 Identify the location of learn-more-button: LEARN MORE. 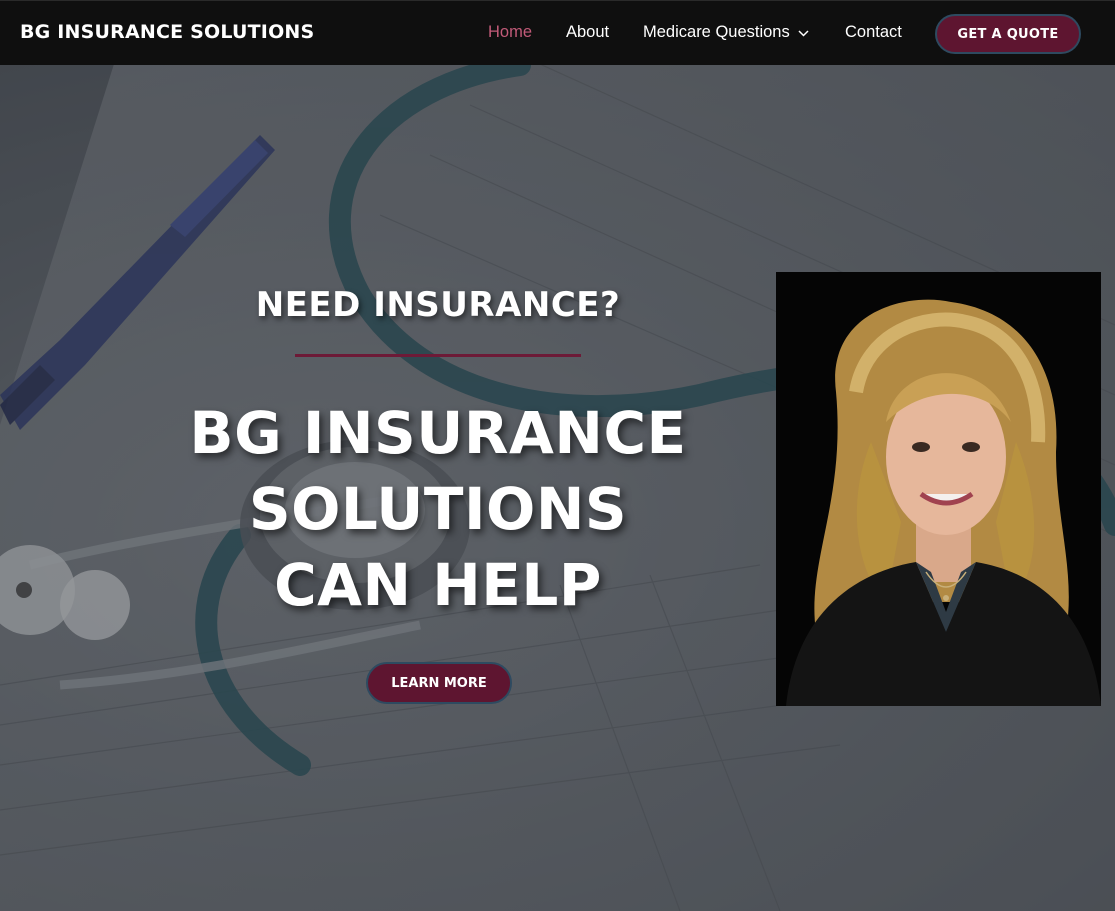
(439, 683).